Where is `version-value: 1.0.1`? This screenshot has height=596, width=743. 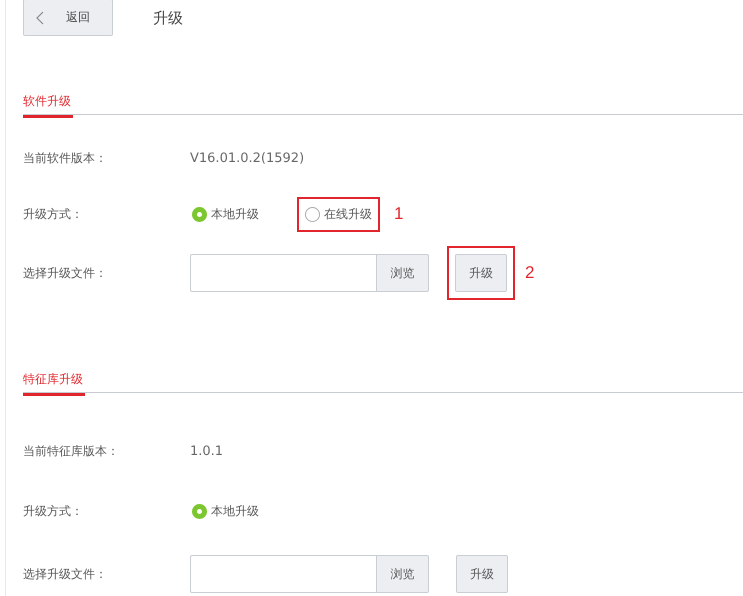
version-value: 1.0.1 is located at coordinates (207, 451).